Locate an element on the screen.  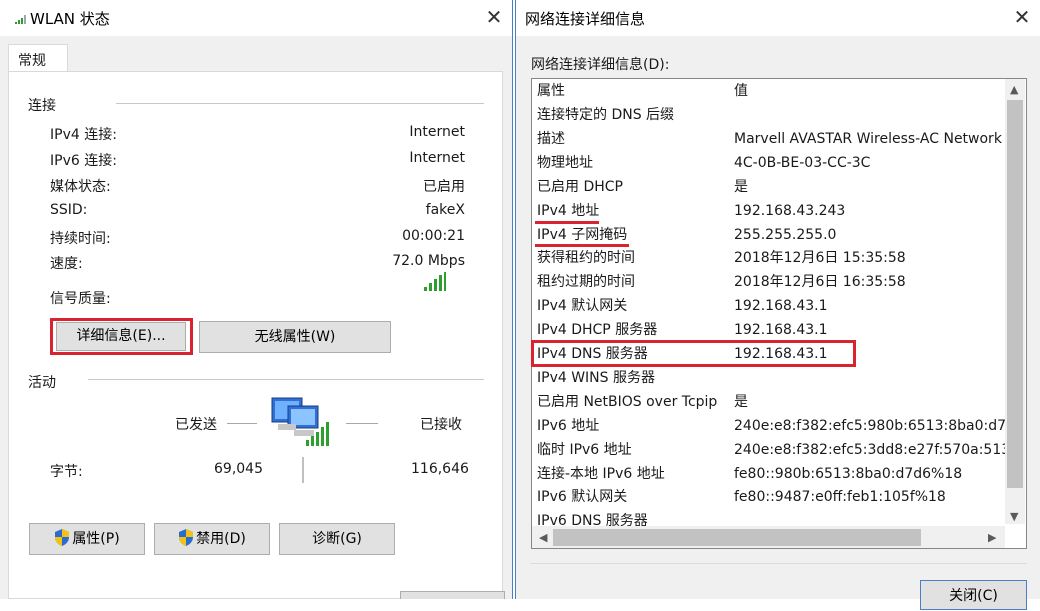
detail-value: 240e:e8:f382:efc5:980b:6513:8ba0:d7d6 is located at coordinates (869, 425).